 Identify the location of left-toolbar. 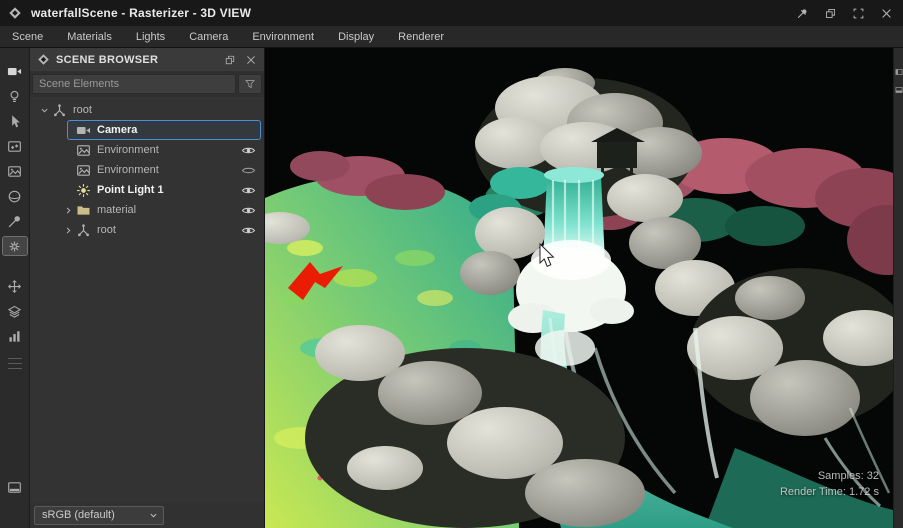
(15, 288).